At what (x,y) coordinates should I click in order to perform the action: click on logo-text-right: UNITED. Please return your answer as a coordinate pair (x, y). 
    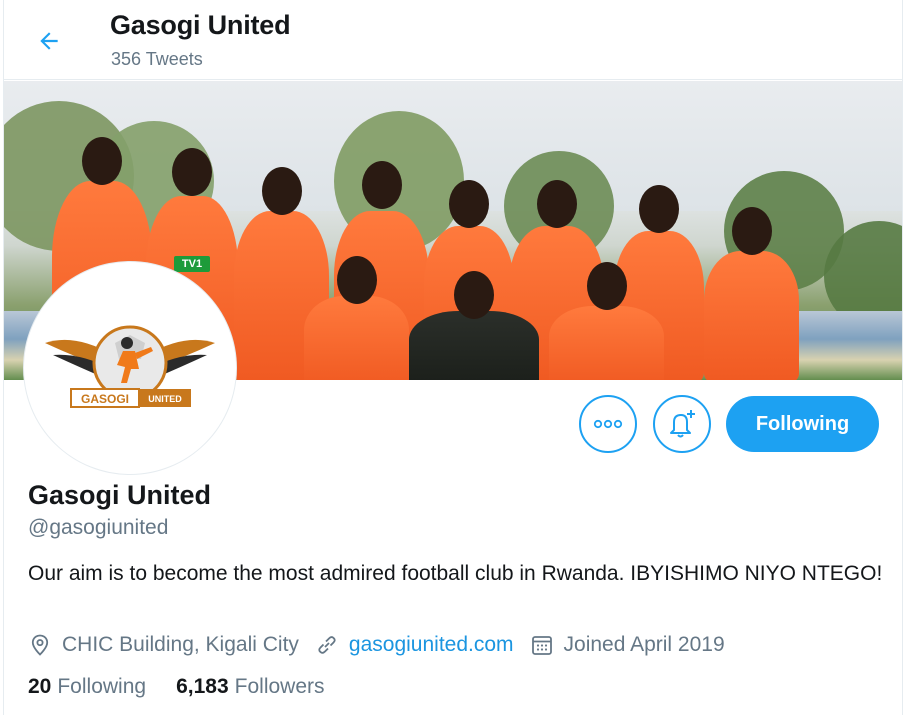
    Looking at the image, I should click on (165, 399).